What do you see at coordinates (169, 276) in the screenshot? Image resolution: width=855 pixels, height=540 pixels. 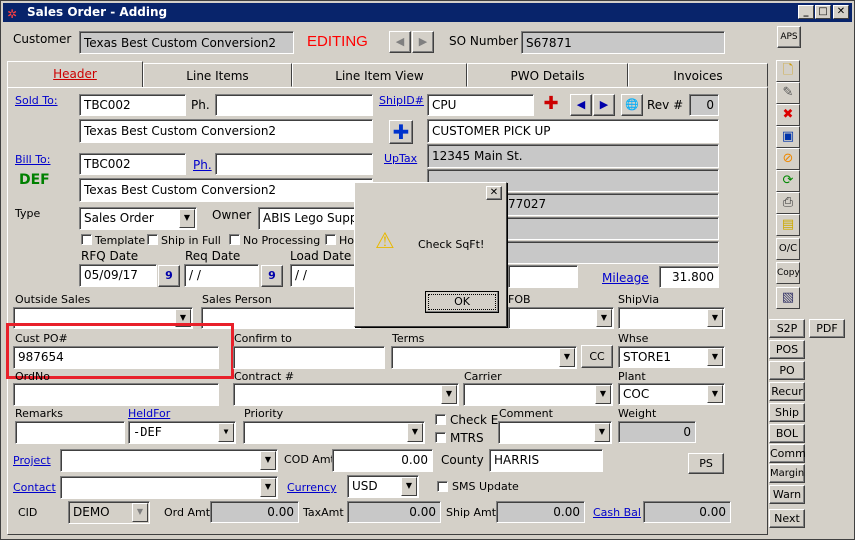 I see `rfq-calendar-icon: 9` at bounding box center [169, 276].